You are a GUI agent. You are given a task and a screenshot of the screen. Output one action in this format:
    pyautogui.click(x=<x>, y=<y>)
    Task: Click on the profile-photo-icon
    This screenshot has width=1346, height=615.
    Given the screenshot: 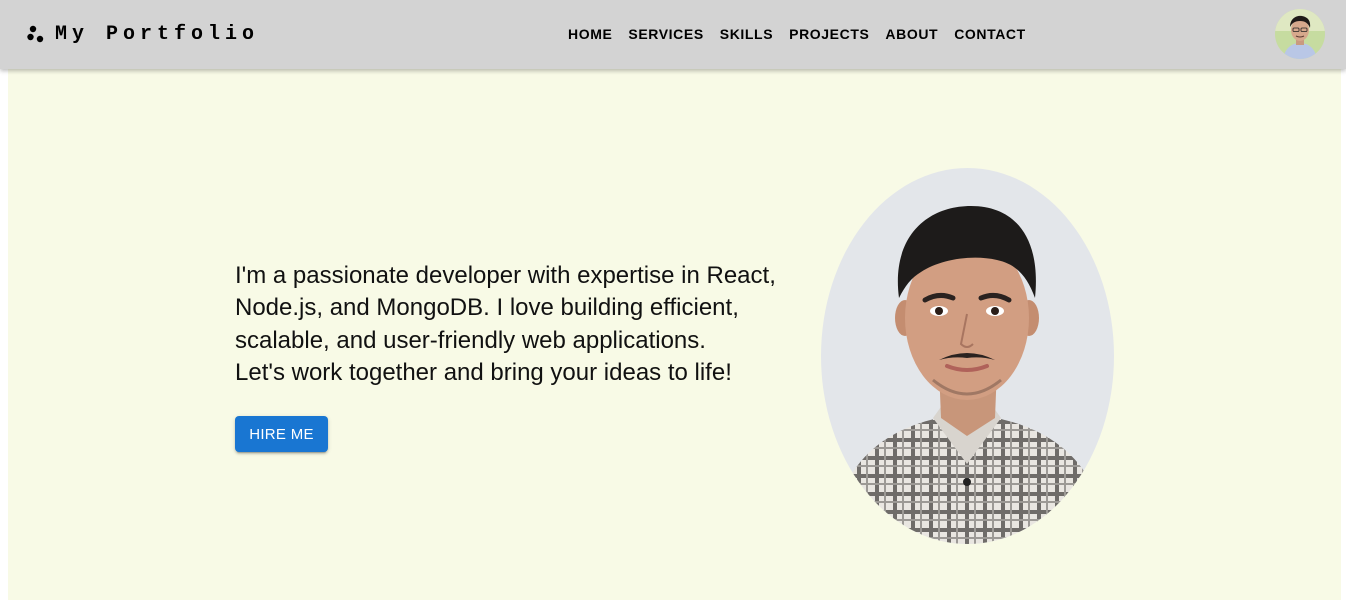 What is the action you would take?
    pyautogui.click(x=967, y=356)
    